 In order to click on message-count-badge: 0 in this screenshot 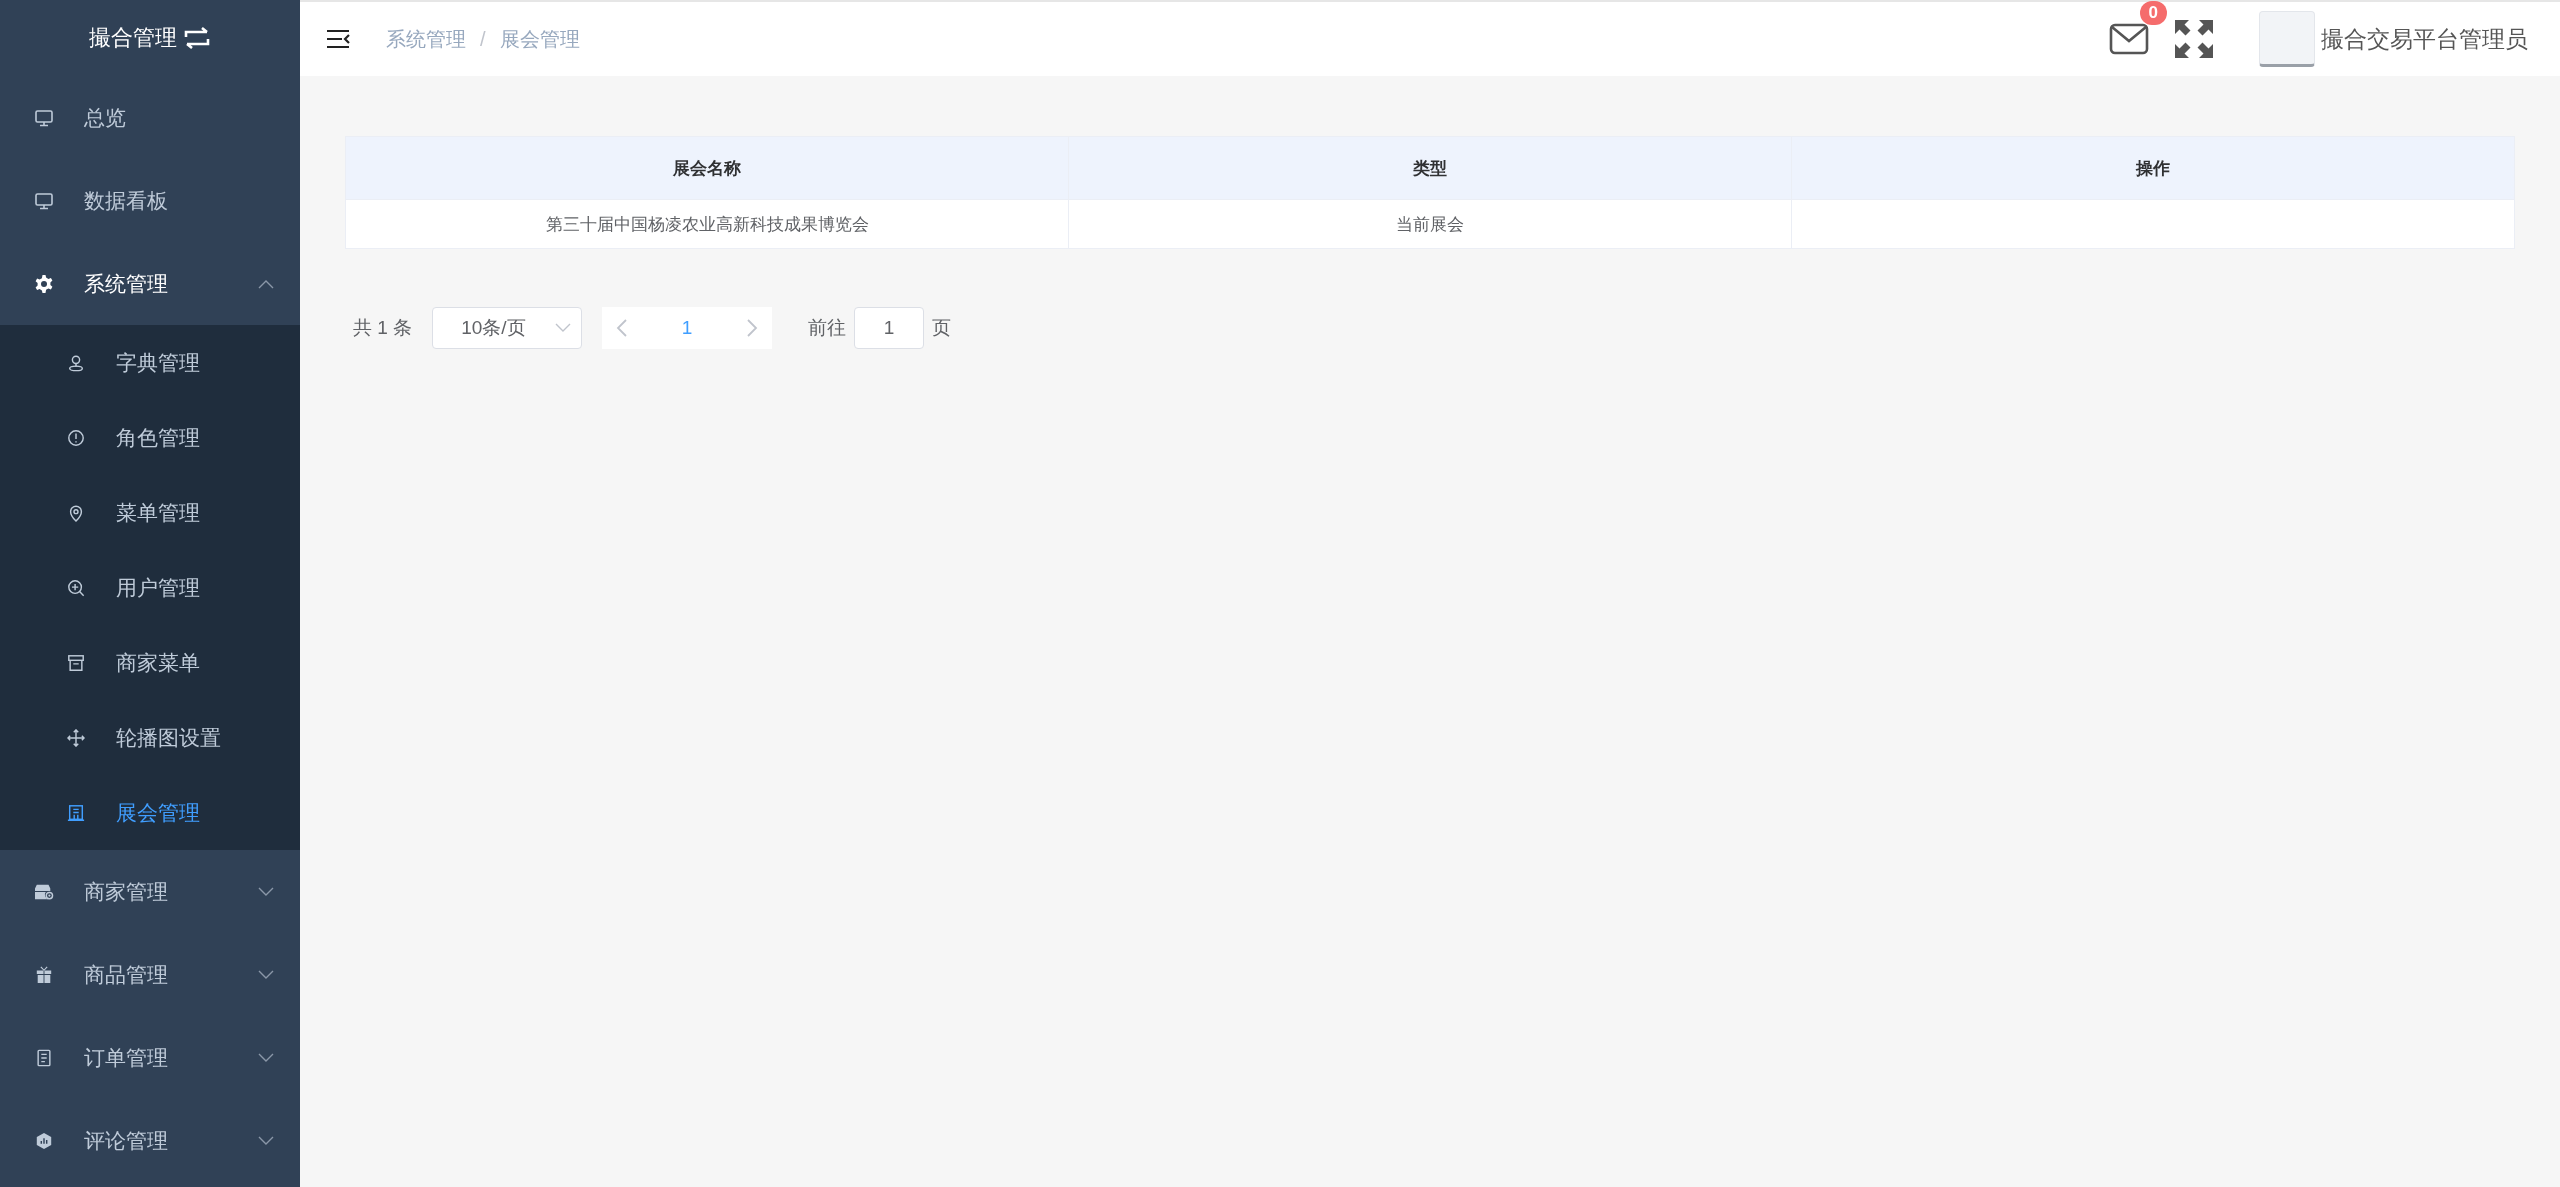, I will do `click(2153, 13)`.